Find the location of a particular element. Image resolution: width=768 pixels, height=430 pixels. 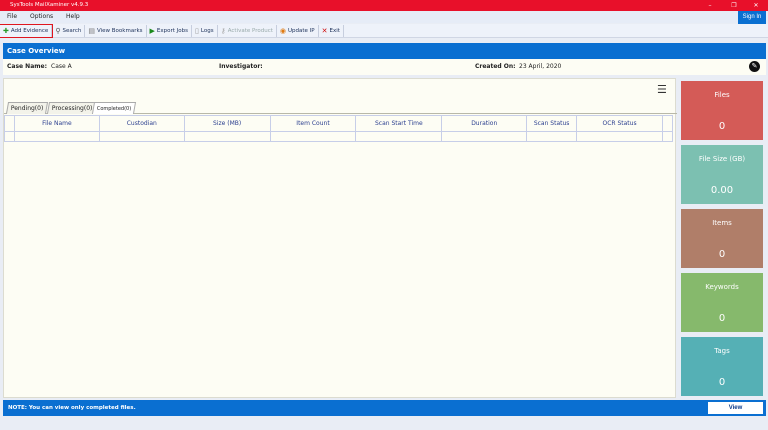

update-ip-button: ◉ Update IP is located at coordinates (298, 30).